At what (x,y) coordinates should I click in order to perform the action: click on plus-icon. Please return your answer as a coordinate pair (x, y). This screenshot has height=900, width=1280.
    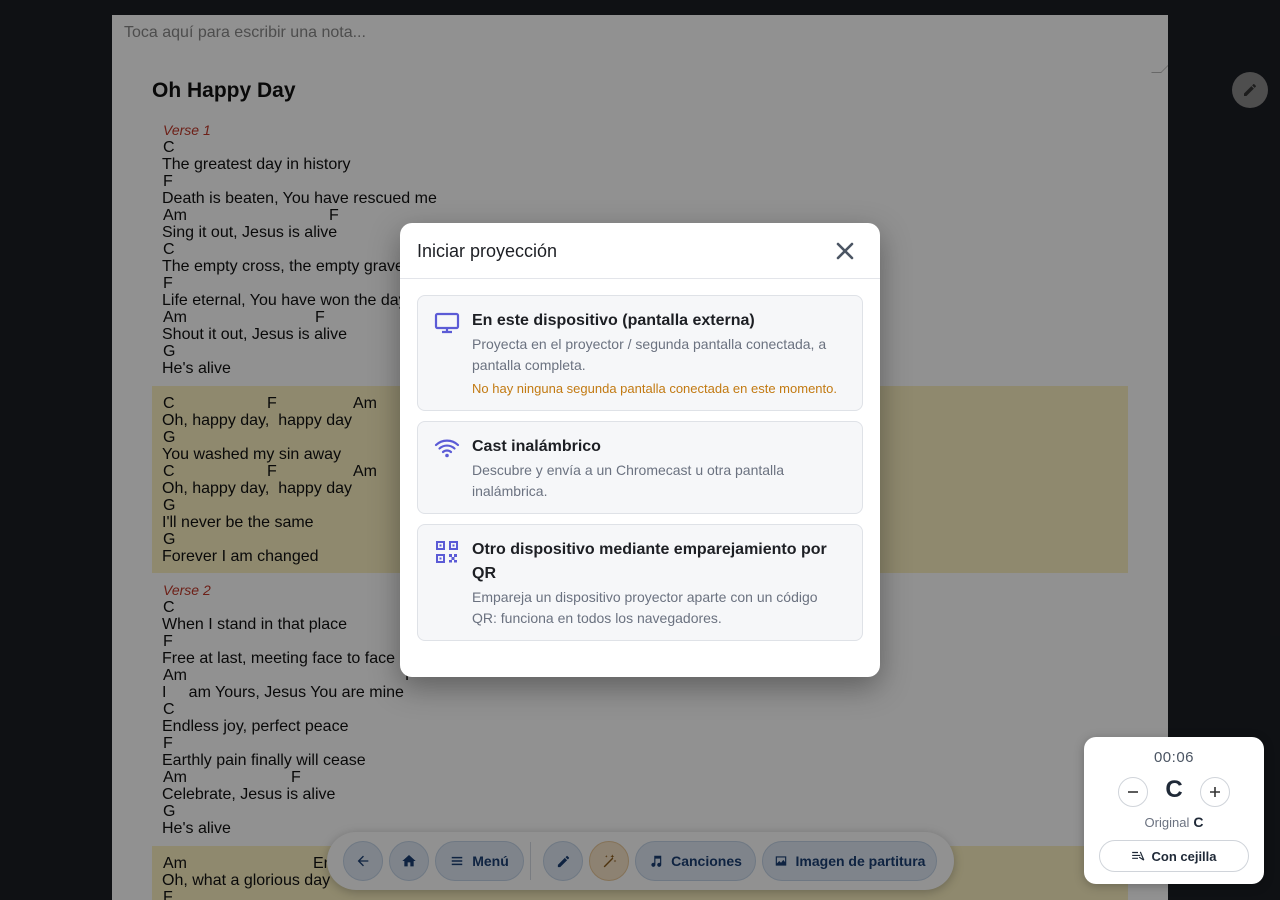
    Looking at the image, I should click on (1215, 792).